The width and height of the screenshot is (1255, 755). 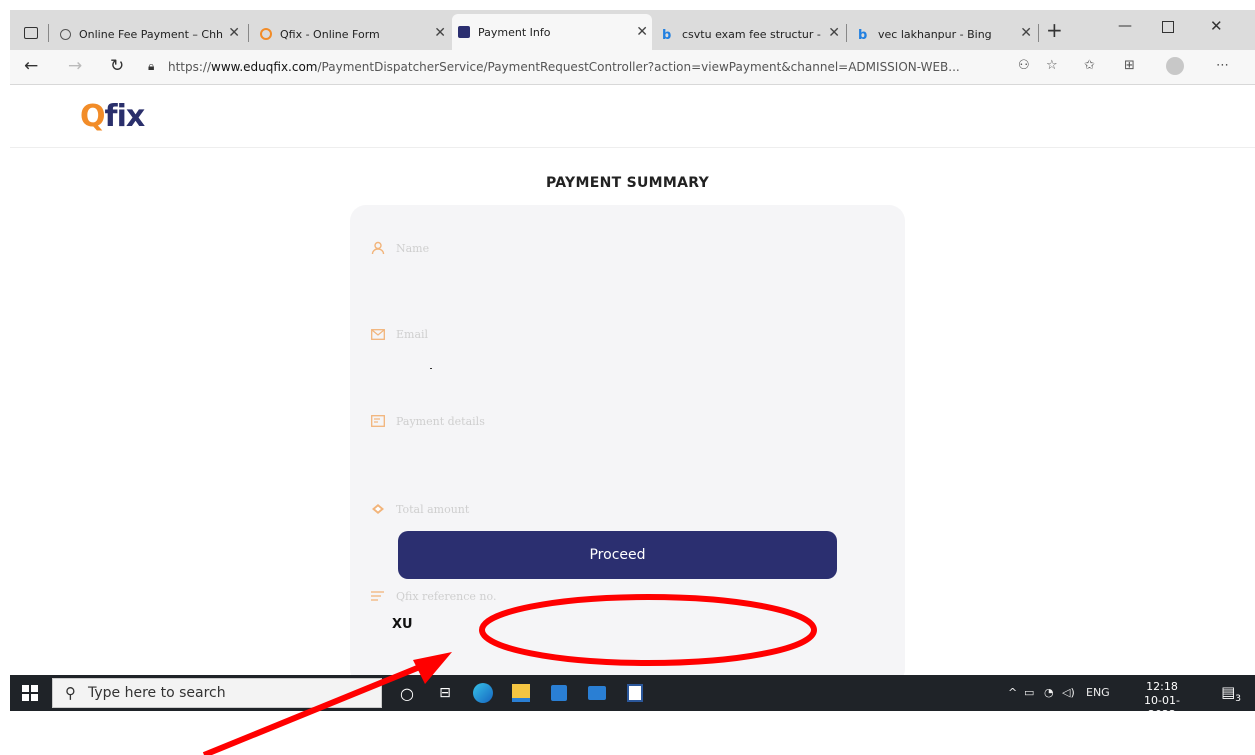 What do you see at coordinates (151, 34) in the screenshot?
I see `tab-title: Online Fee Payment – Chh` at bounding box center [151, 34].